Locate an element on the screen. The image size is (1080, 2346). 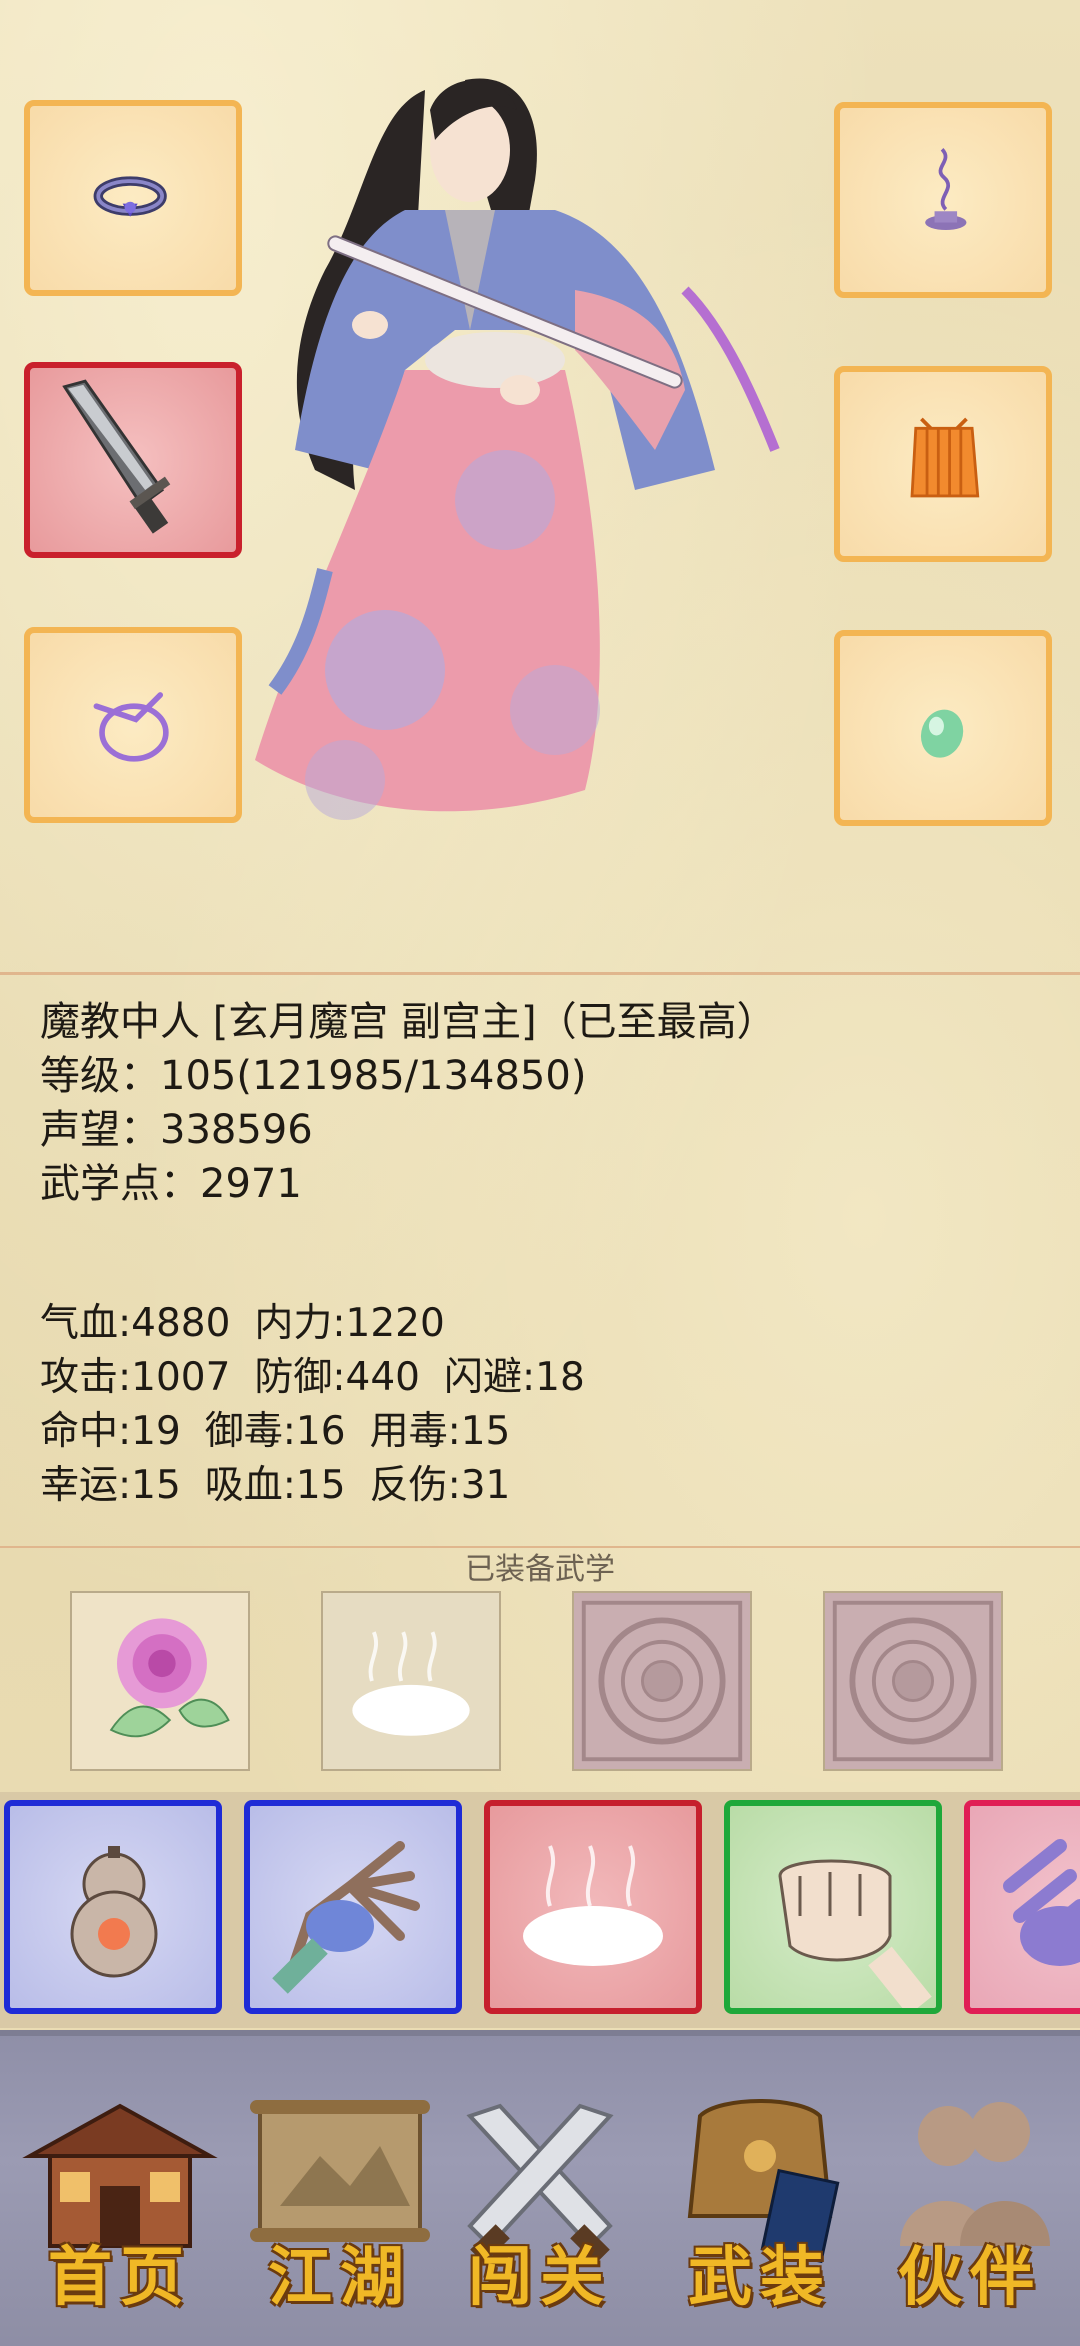
reputation-label: 声望： is located at coordinates (100, 1130).